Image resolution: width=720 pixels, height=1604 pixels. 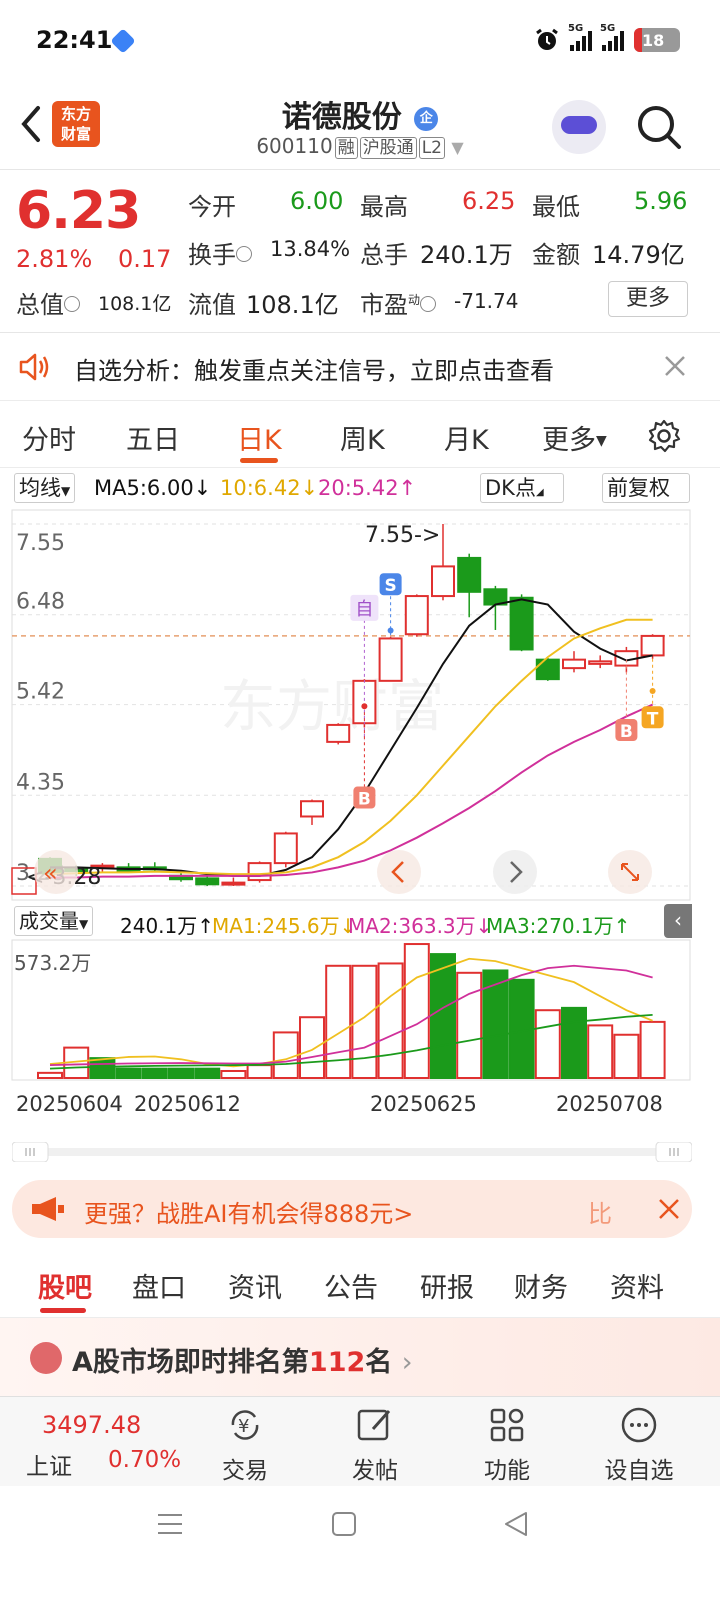 I want to click on tab-guba: 股吧, so click(x=65, y=1285).